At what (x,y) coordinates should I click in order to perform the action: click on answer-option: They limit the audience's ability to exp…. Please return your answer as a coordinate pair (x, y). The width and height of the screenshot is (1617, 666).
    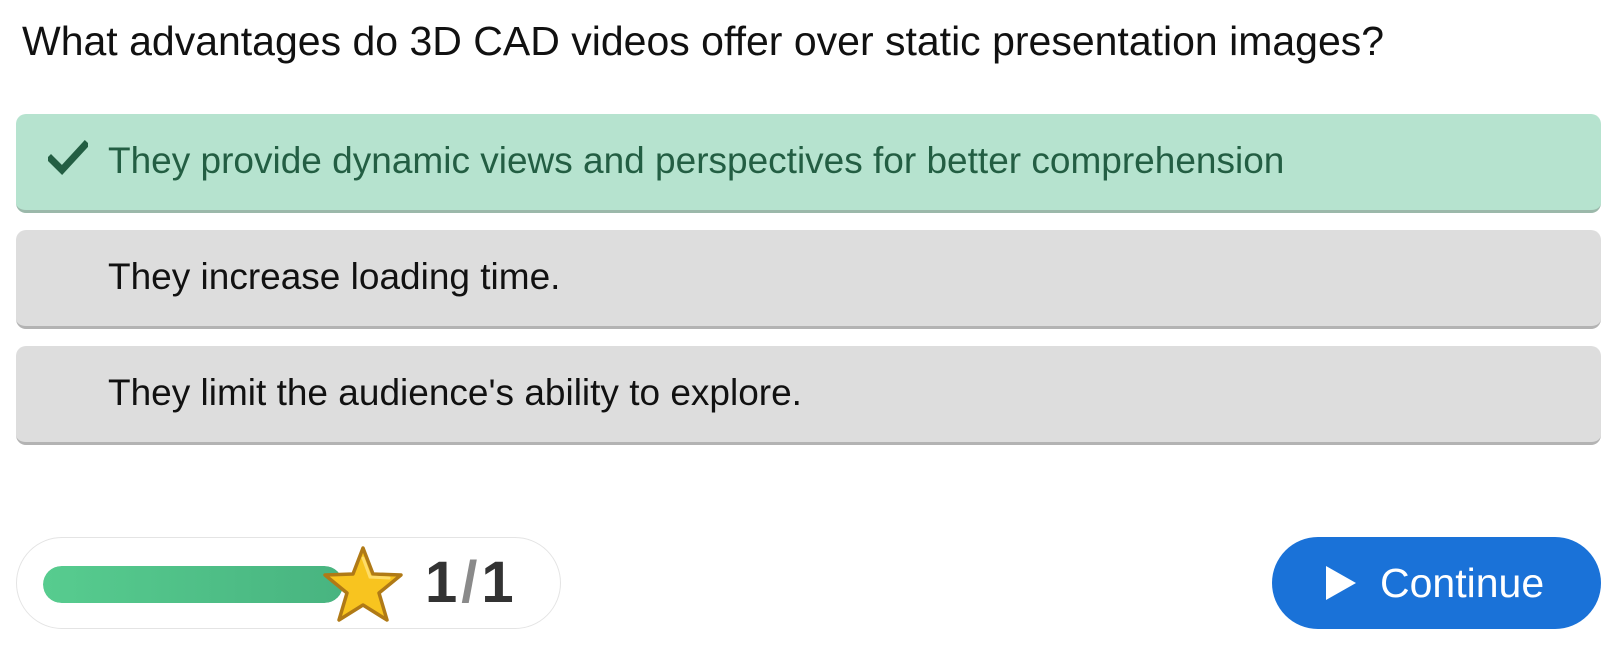
    Looking at the image, I should click on (808, 395).